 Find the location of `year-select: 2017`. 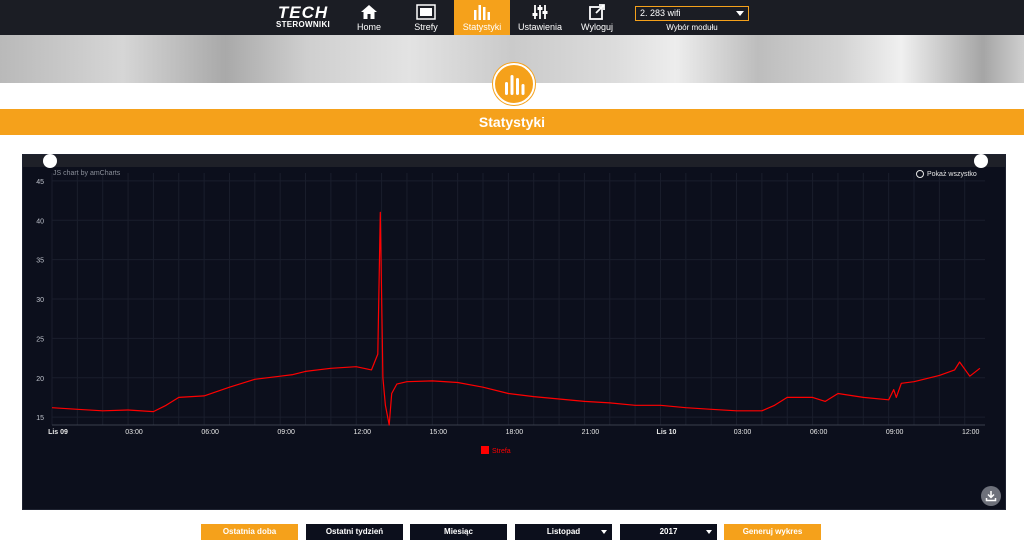

year-select: 2017 is located at coordinates (668, 532).